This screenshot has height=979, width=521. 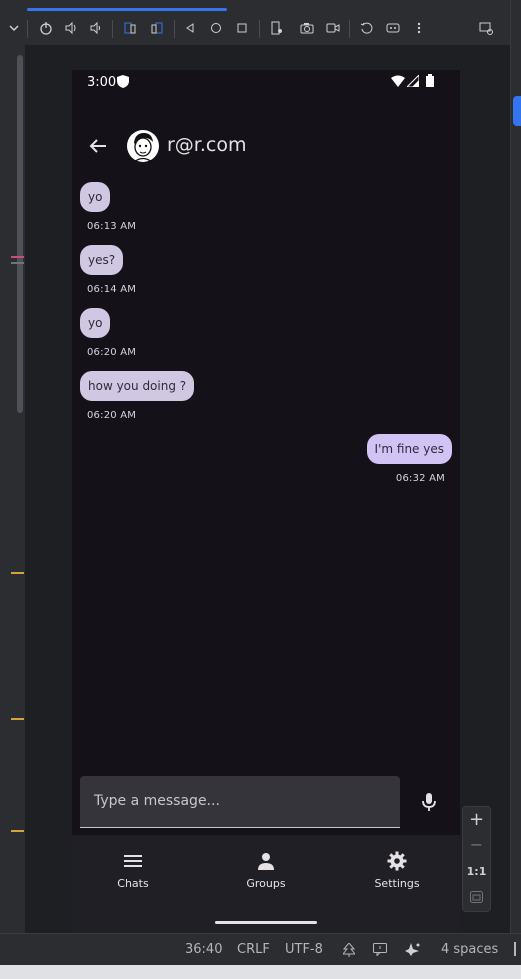 What do you see at coordinates (133, 870) in the screenshot?
I see `nav-item-chats: Chats` at bounding box center [133, 870].